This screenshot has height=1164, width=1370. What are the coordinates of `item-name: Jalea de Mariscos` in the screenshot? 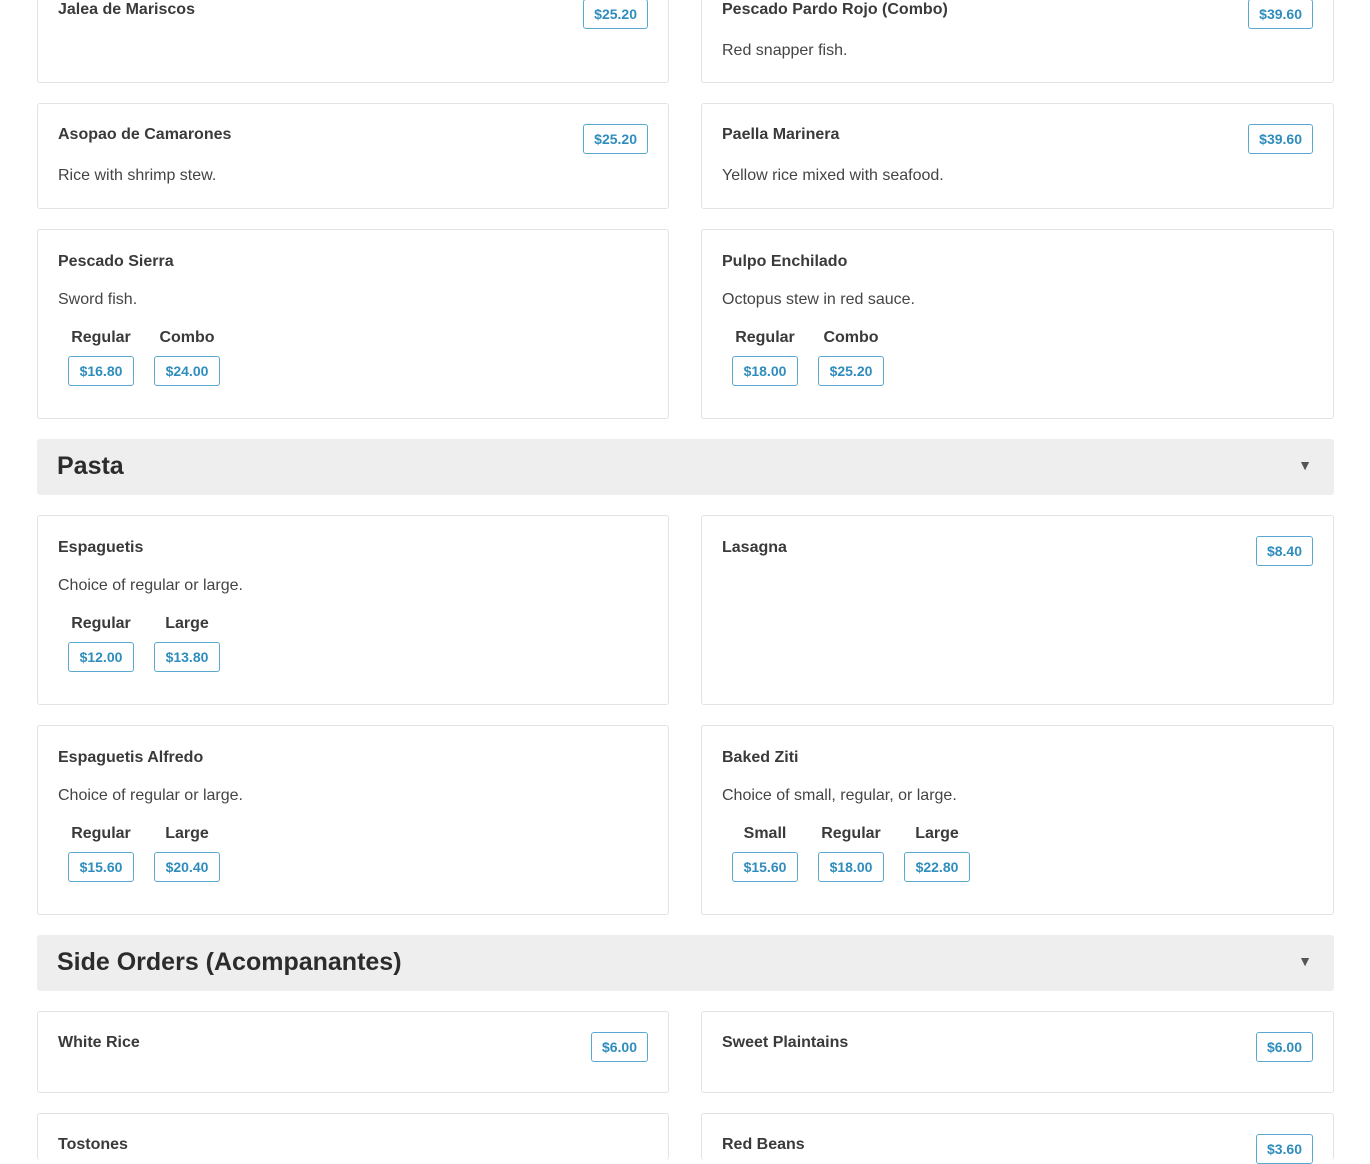 It's located at (126, 9).